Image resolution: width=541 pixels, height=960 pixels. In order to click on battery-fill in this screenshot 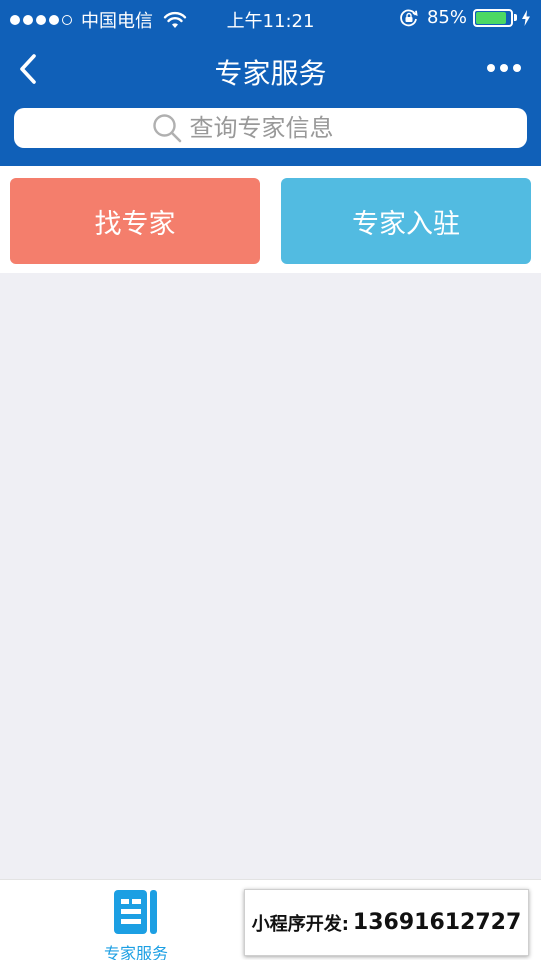, I will do `click(491, 17)`.